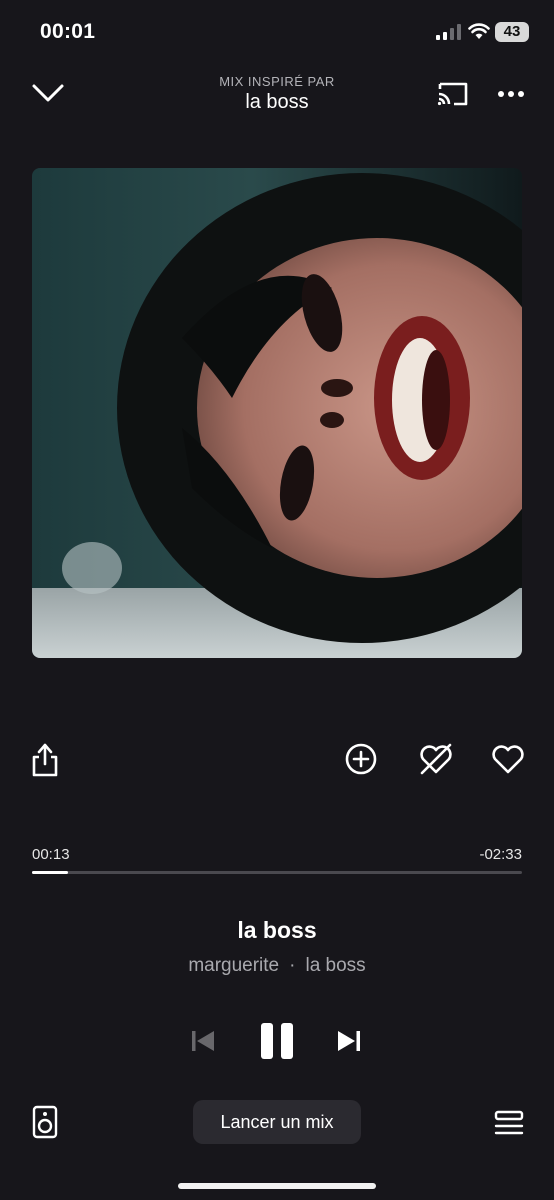 This screenshot has height=1200, width=554. Describe the element at coordinates (509, 1123) in the screenshot. I see `queue-icon` at that location.